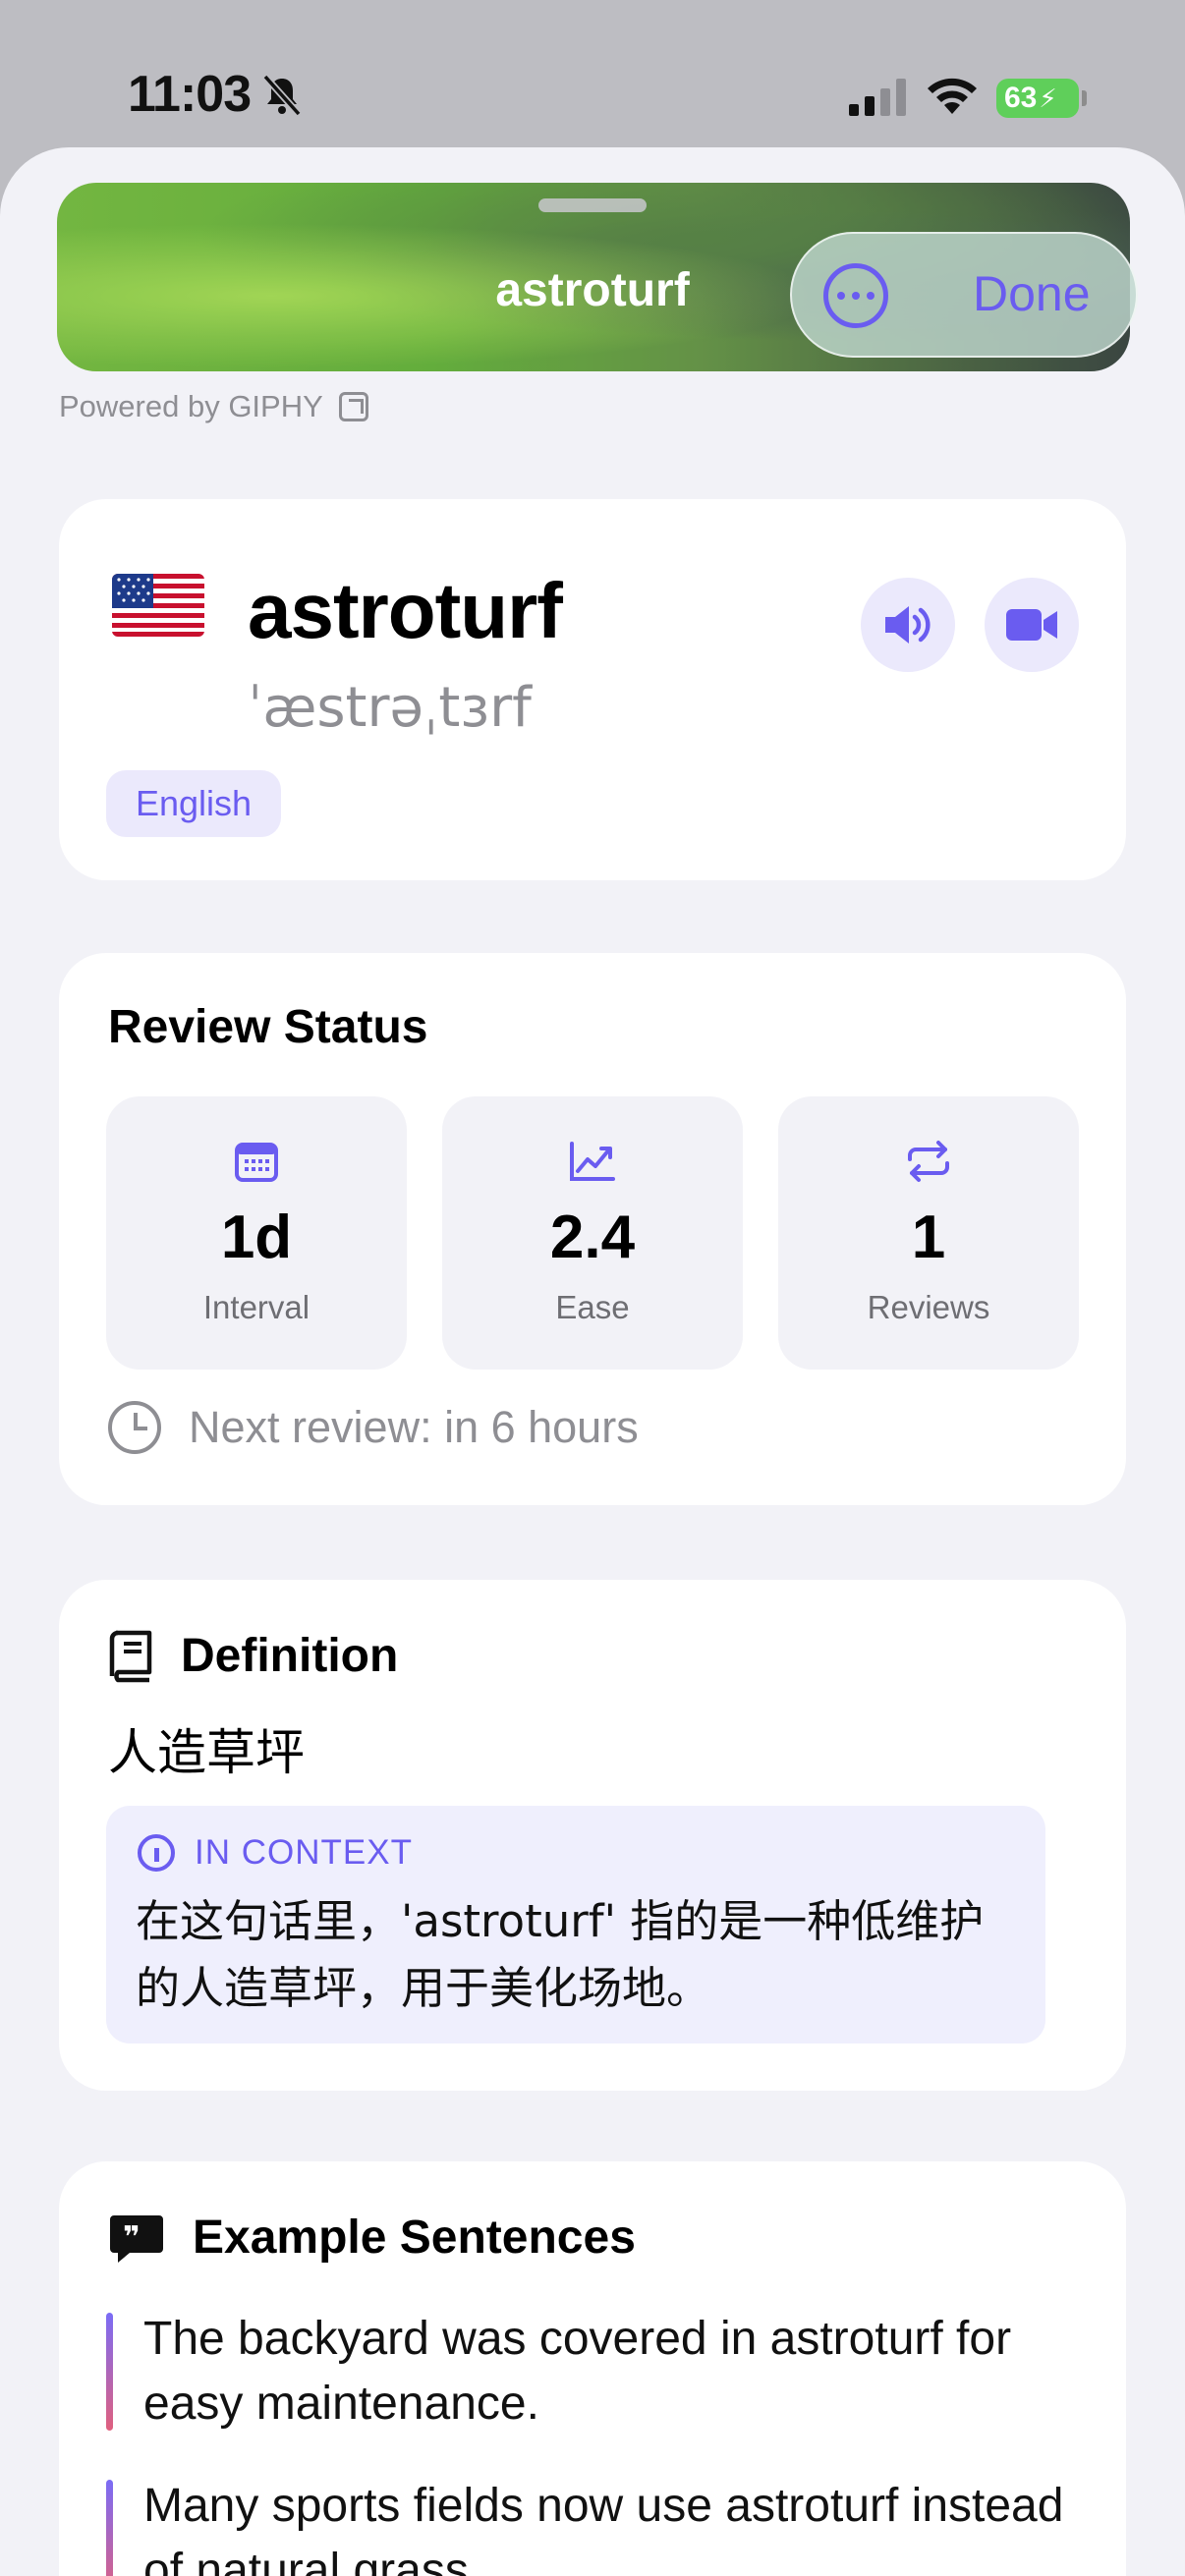 The height and width of the screenshot is (2576, 1185). Describe the element at coordinates (158, 605) in the screenshot. I see `us-flag-icon` at that location.